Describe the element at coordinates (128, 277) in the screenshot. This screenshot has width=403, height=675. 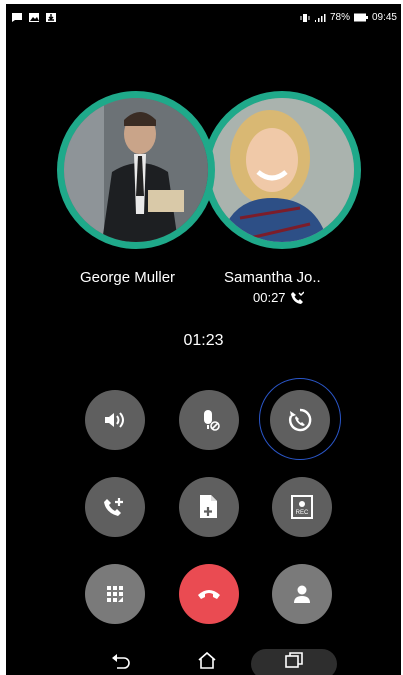
I see `participant-name: George Muller` at that location.